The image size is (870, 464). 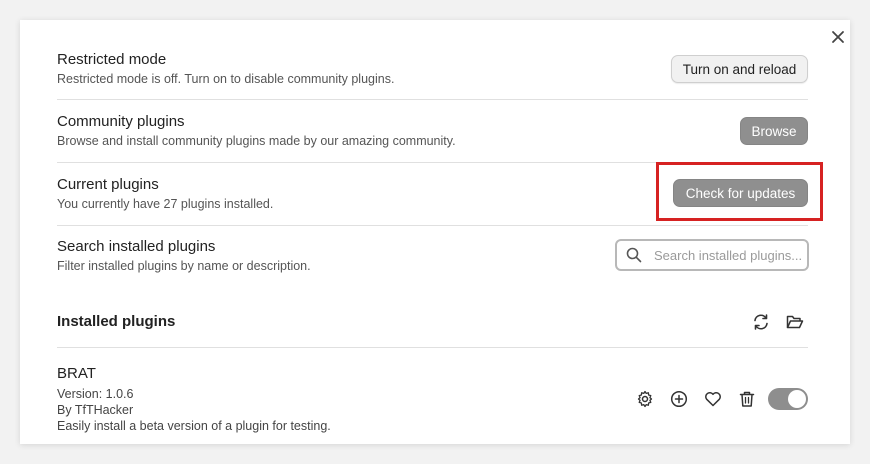 I want to click on plugin-author: By TfTHacker, so click(x=95, y=410).